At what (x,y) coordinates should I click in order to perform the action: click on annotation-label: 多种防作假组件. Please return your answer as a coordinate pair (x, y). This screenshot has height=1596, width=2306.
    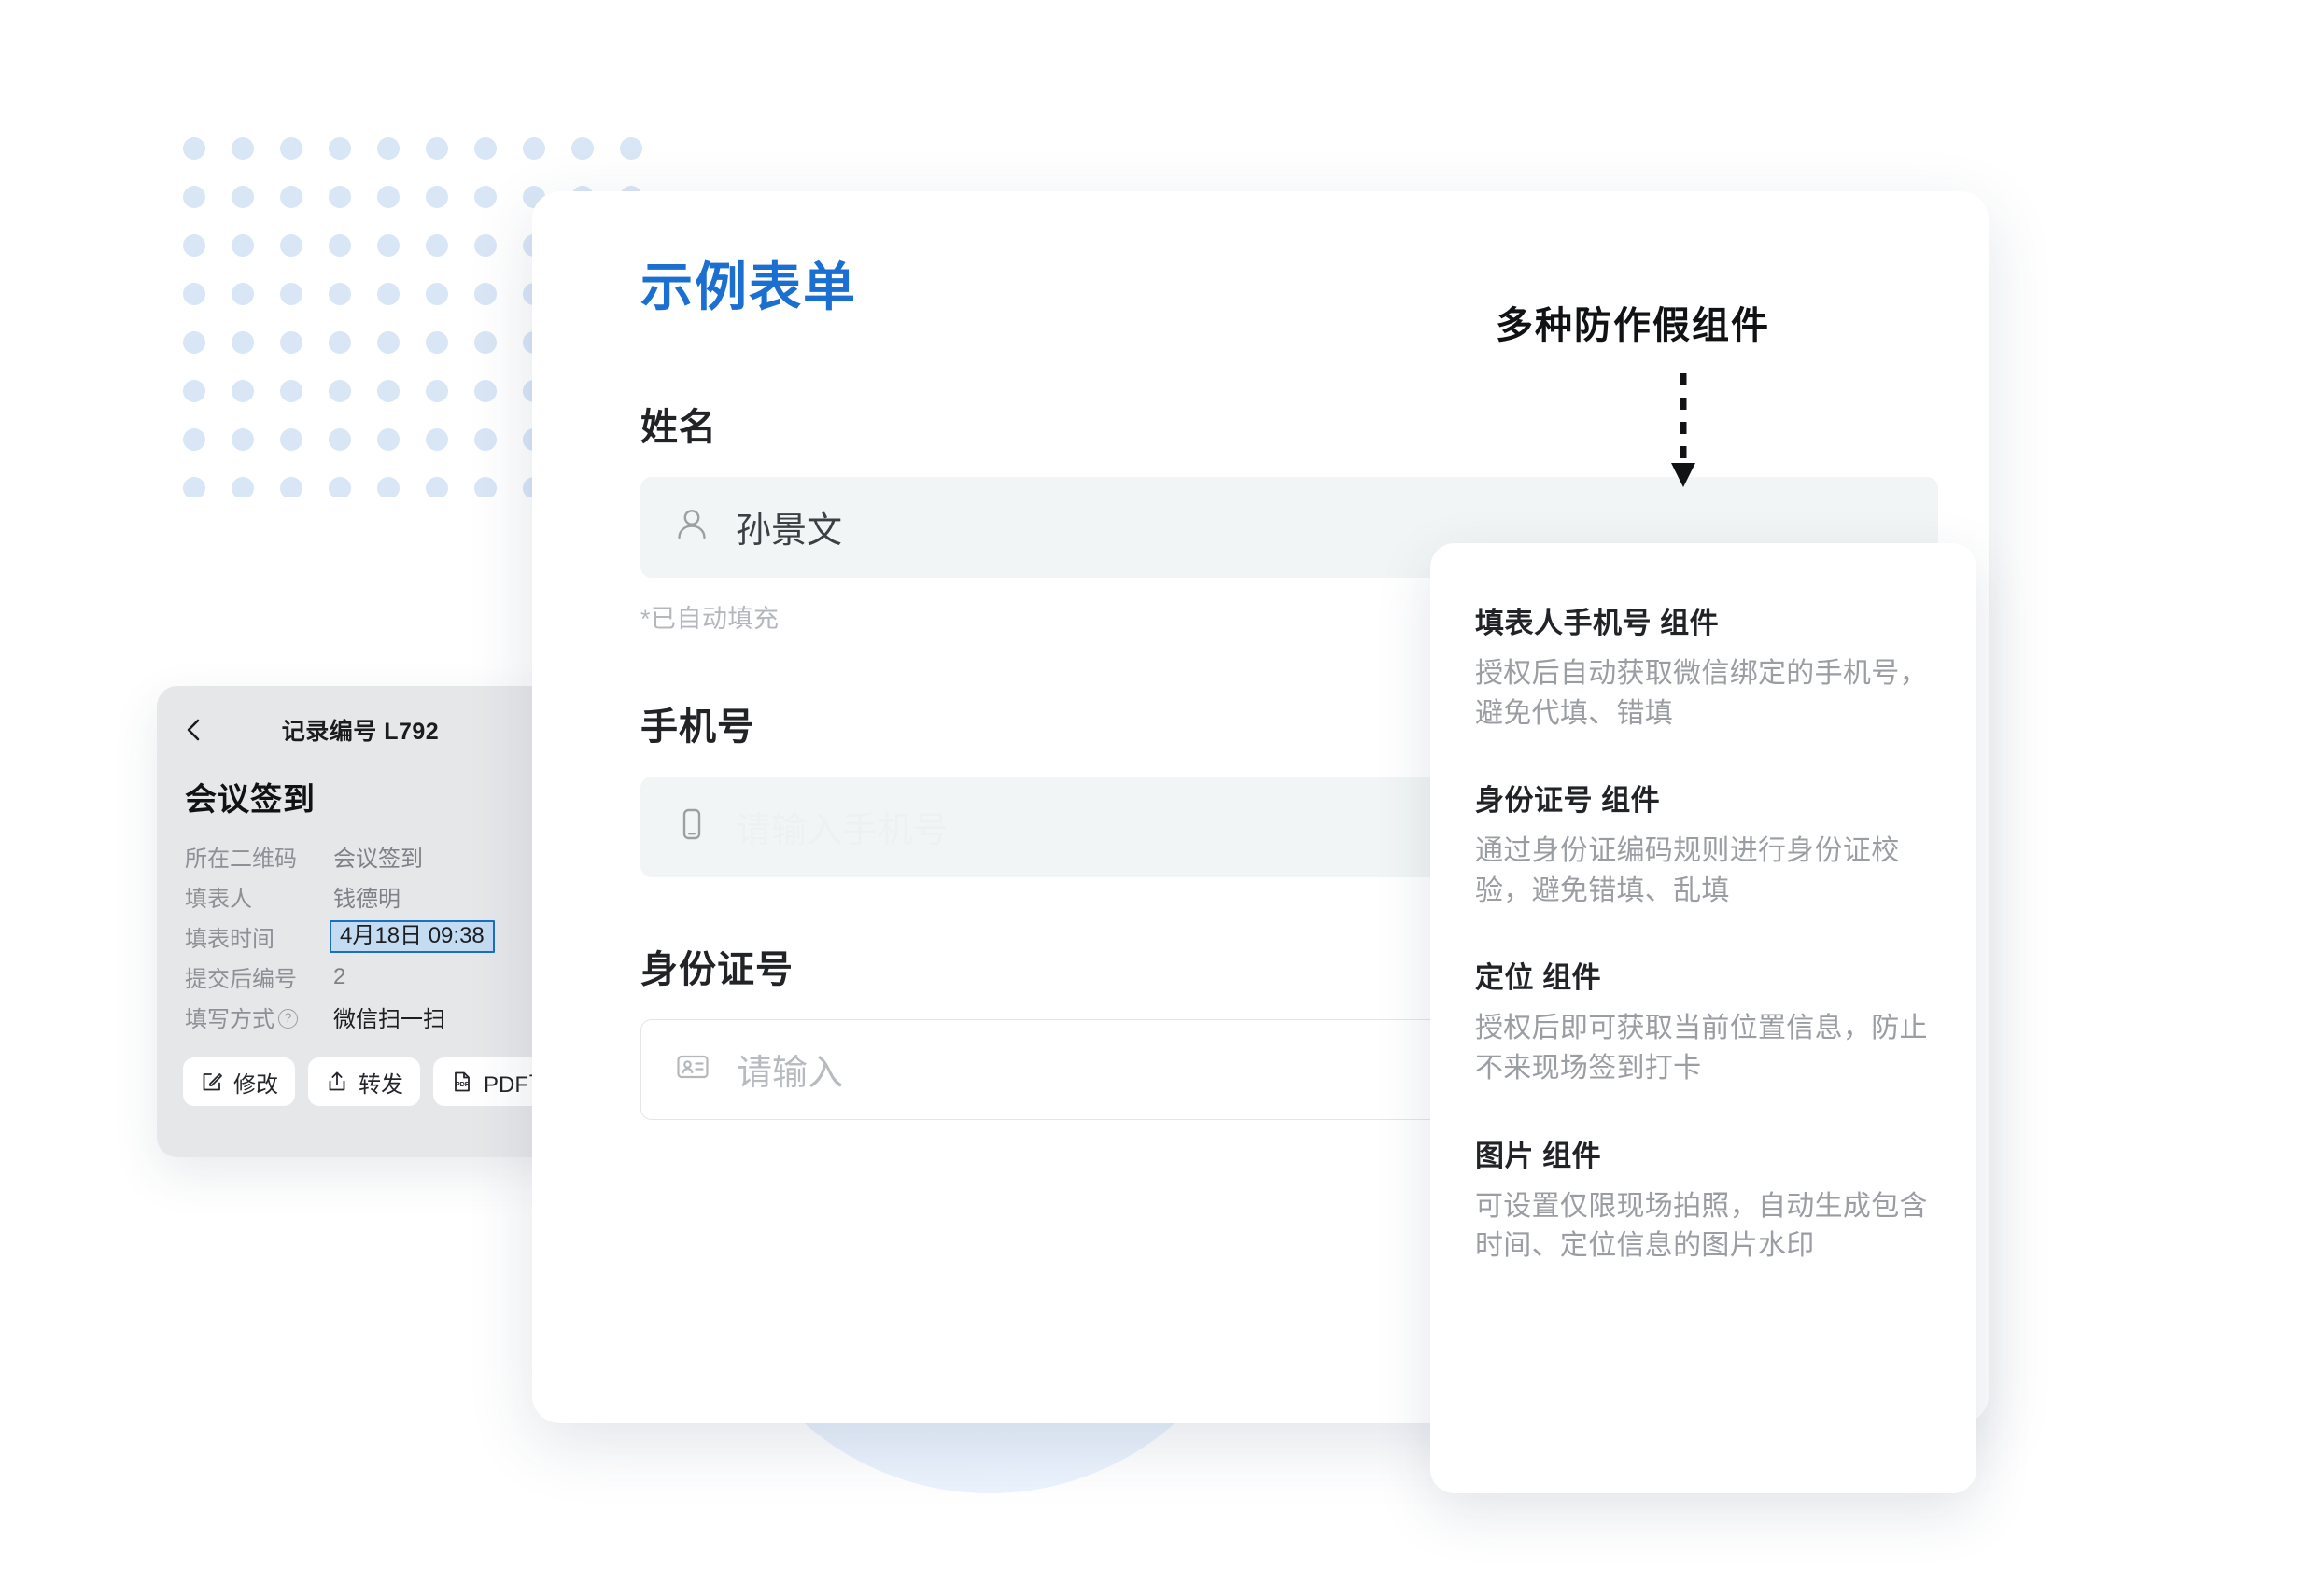
    Looking at the image, I should click on (1715, 322).